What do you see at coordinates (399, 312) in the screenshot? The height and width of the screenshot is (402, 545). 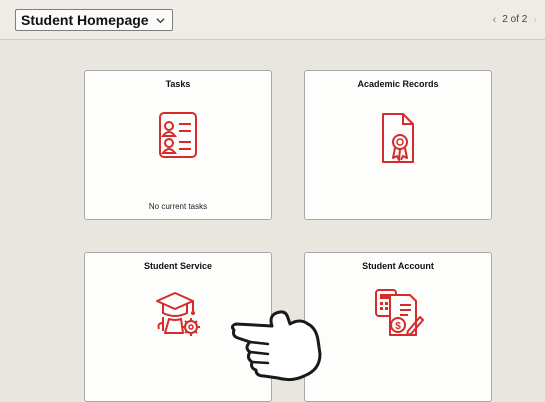 I see `calculator-invoice-icon: $` at bounding box center [399, 312].